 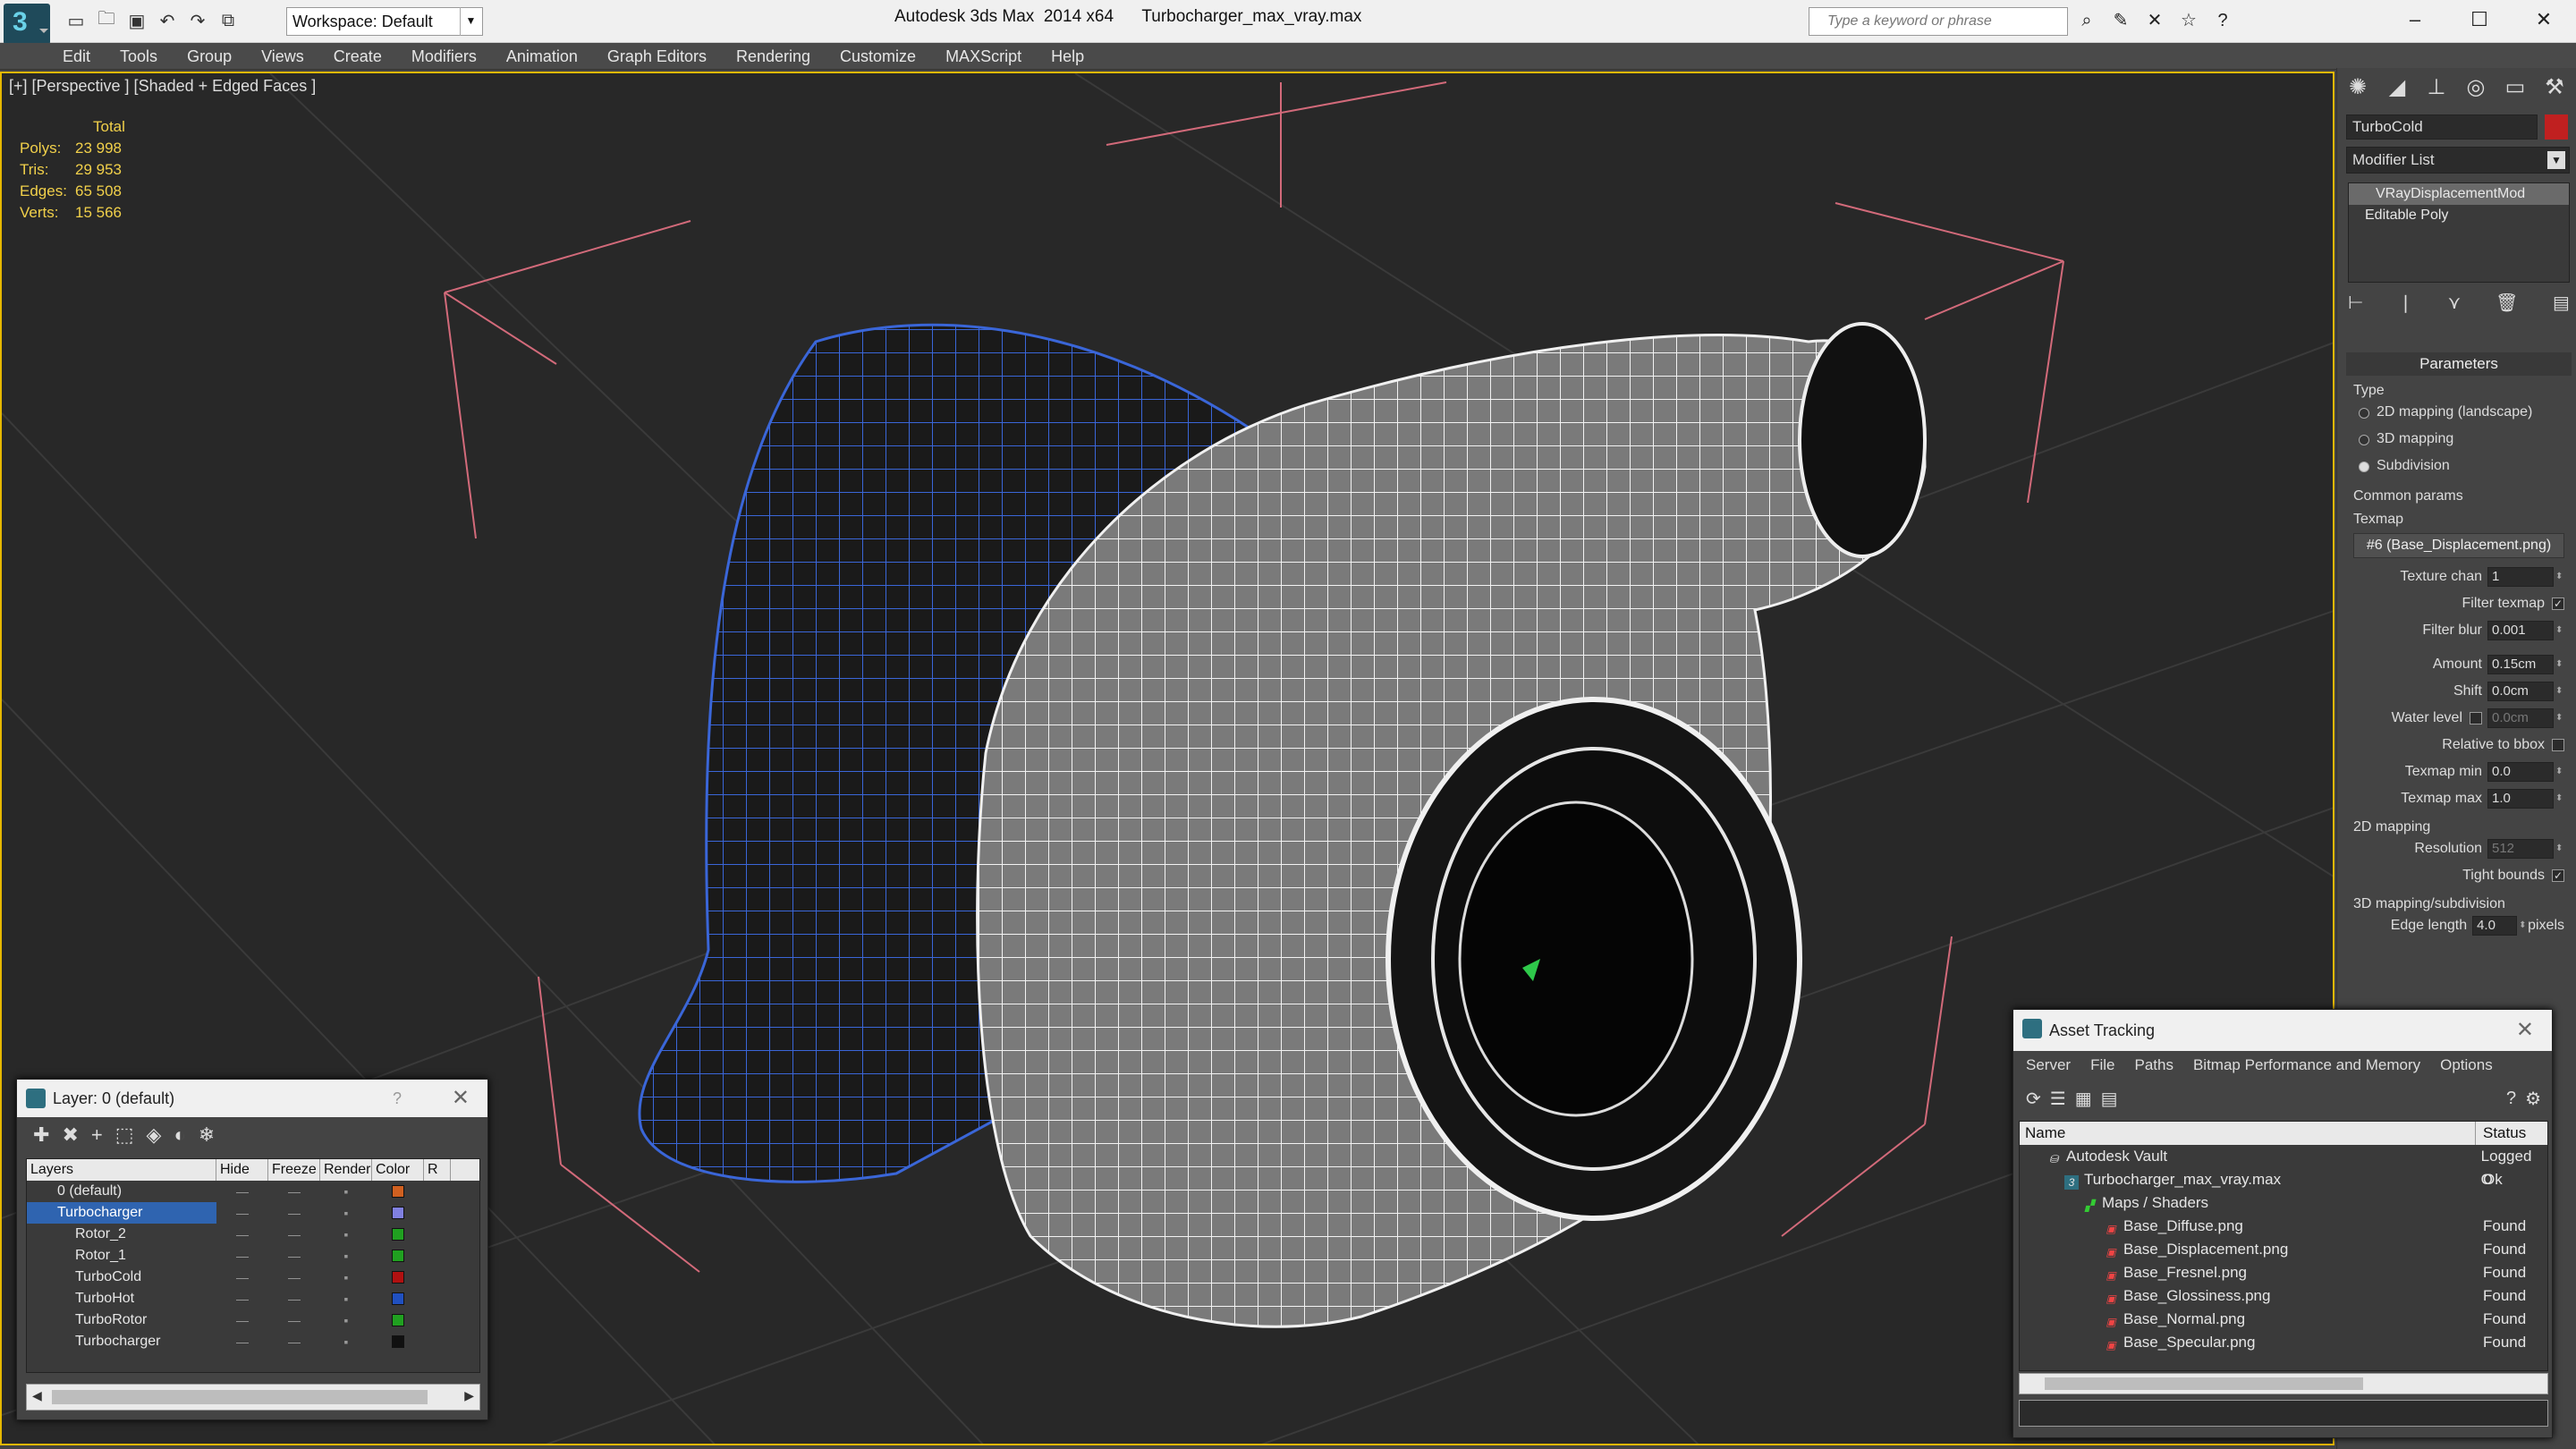 What do you see at coordinates (2558, 875) in the screenshot?
I see `tight-bounds-checkbox: ✓` at bounding box center [2558, 875].